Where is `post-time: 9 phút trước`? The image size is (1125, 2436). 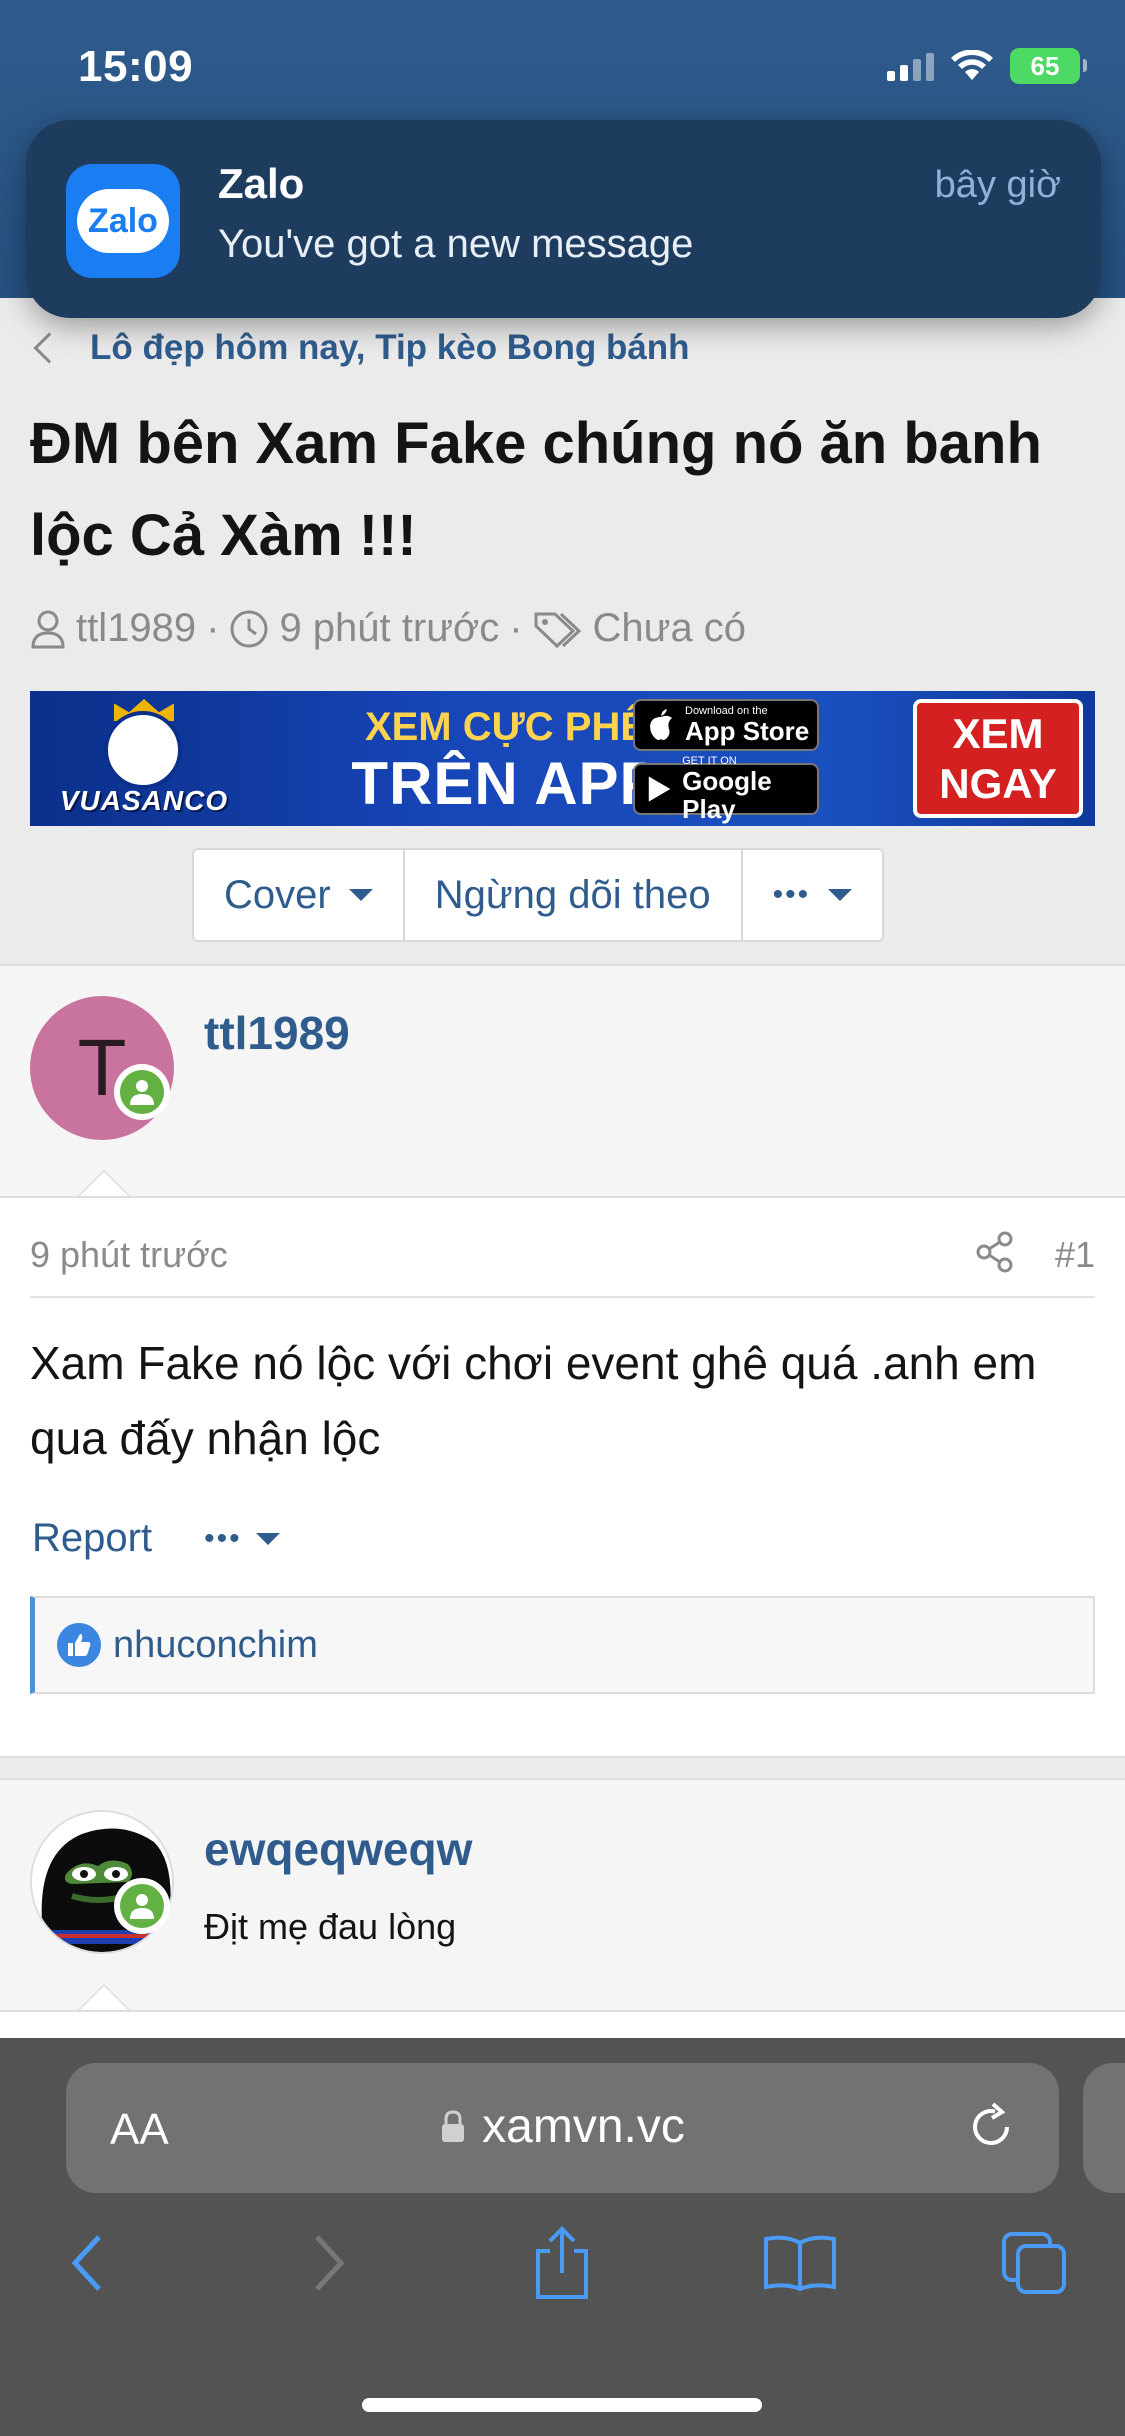
post-time: 9 phút trước is located at coordinates (129, 1255).